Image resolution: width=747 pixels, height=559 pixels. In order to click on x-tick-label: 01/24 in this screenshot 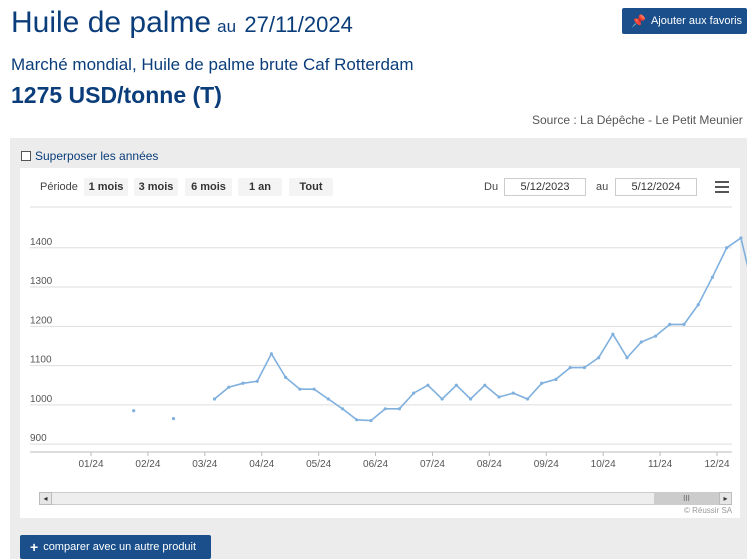, I will do `click(90, 464)`.